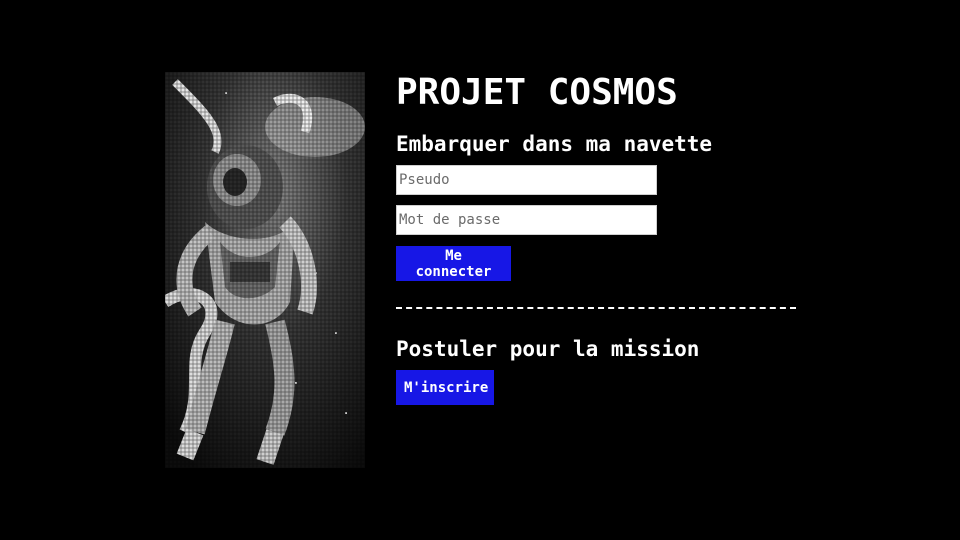  What do you see at coordinates (554, 144) in the screenshot?
I see `login-heading: Embarquer dans ma navette` at bounding box center [554, 144].